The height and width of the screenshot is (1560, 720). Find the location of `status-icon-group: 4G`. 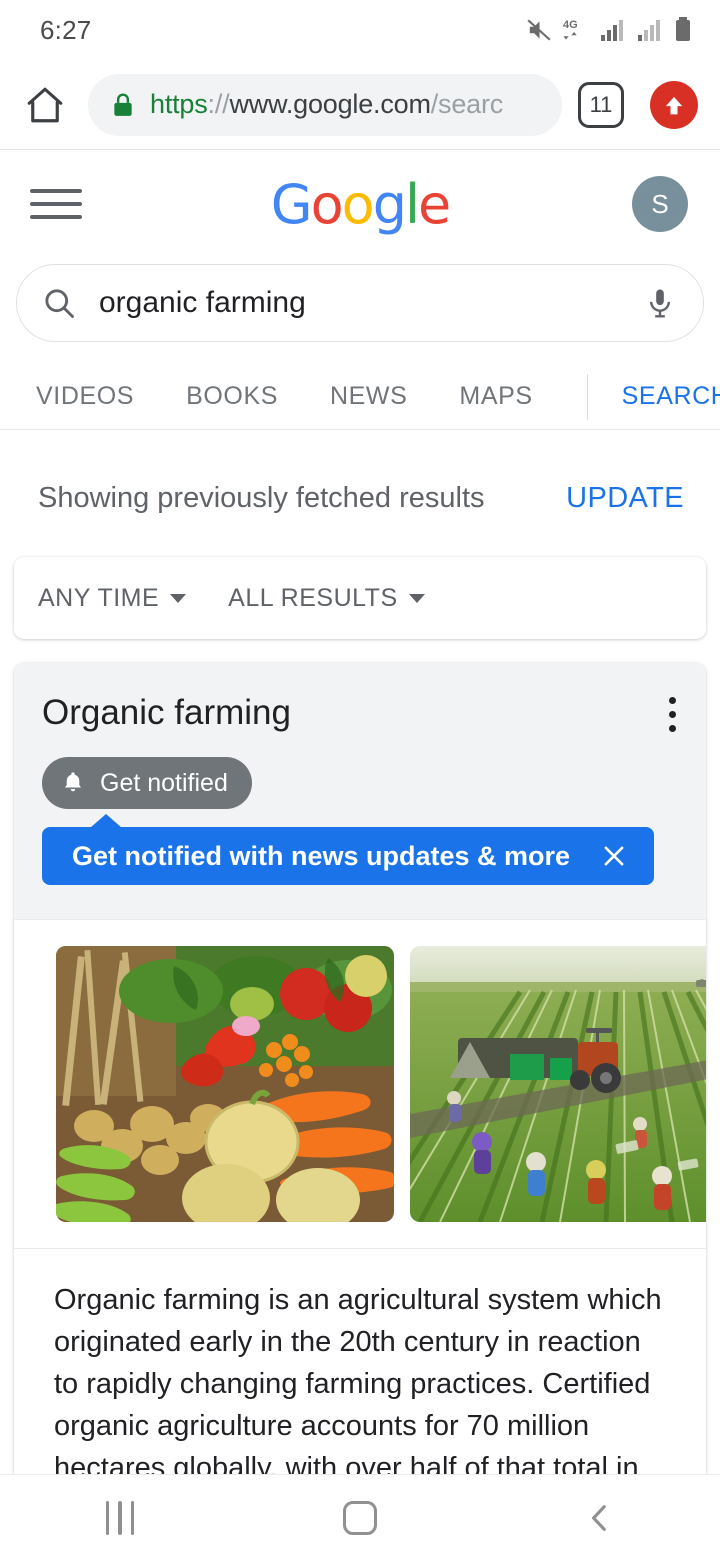

status-icon-group: 4G is located at coordinates (609, 30).